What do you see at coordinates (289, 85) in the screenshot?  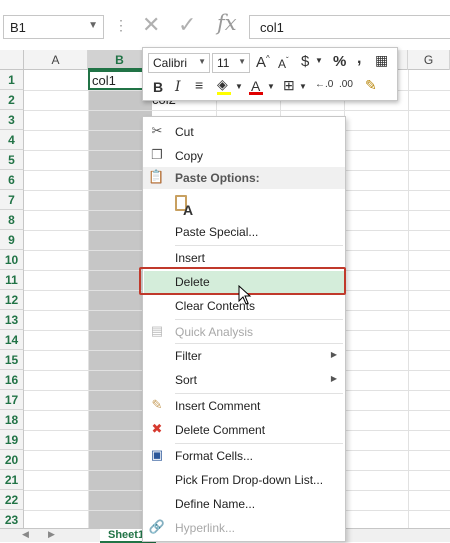 I see `borders-icon: ⊞` at bounding box center [289, 85].